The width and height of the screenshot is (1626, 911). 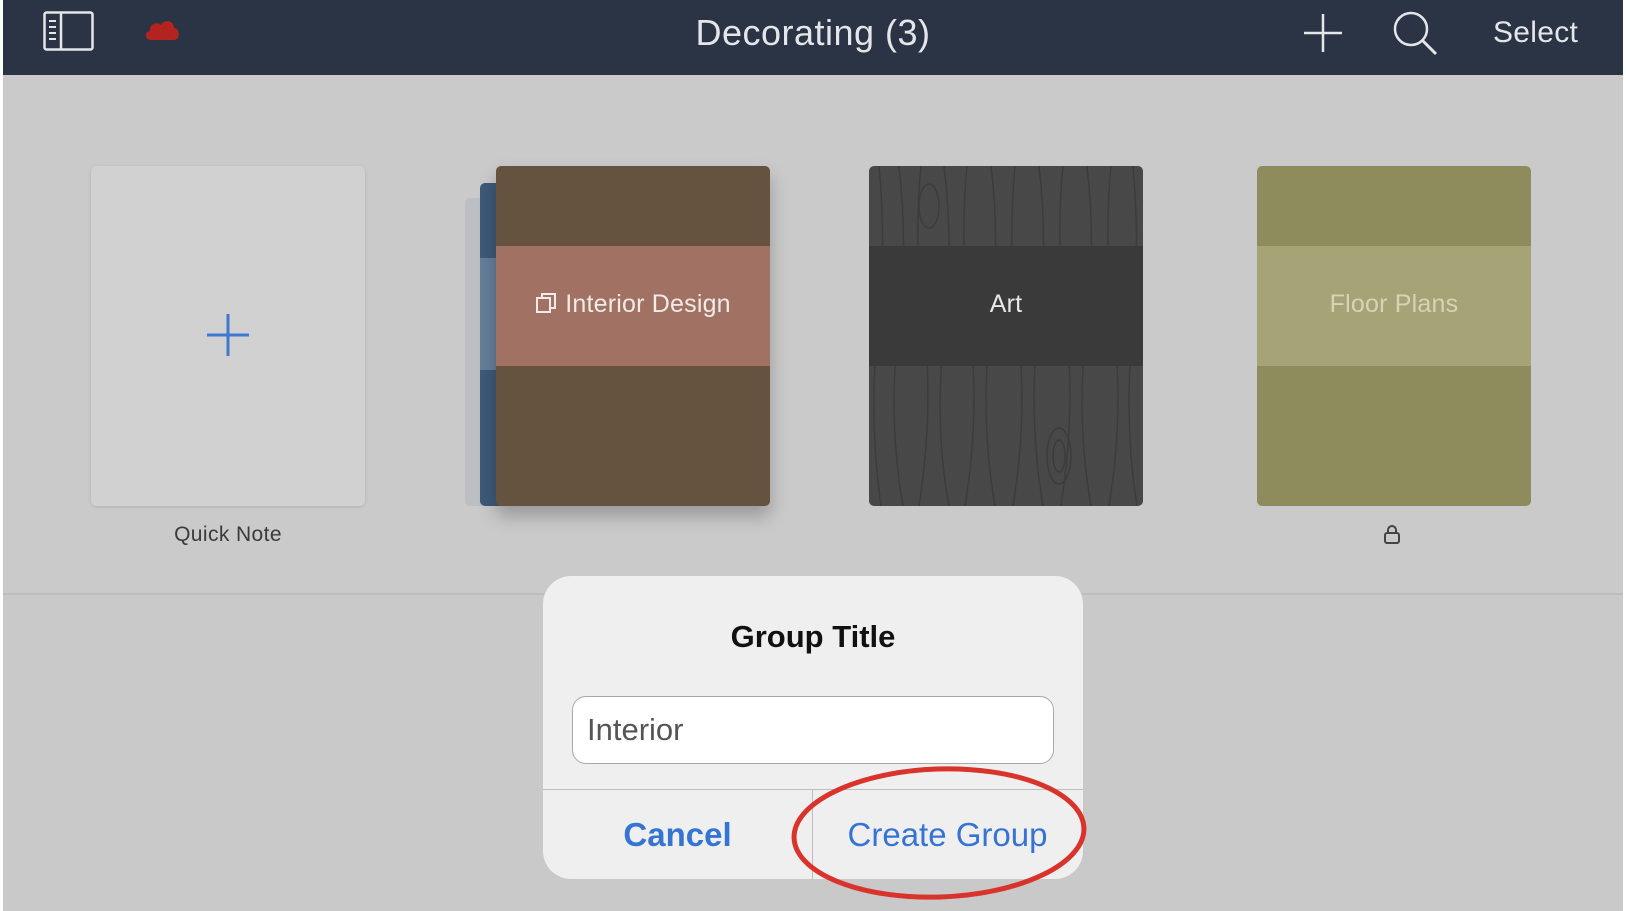 What do you see at coordinates (228, 534) in the screenshot?
I see `quick-note-label: Quick Note` at bounding box center [228, 534].